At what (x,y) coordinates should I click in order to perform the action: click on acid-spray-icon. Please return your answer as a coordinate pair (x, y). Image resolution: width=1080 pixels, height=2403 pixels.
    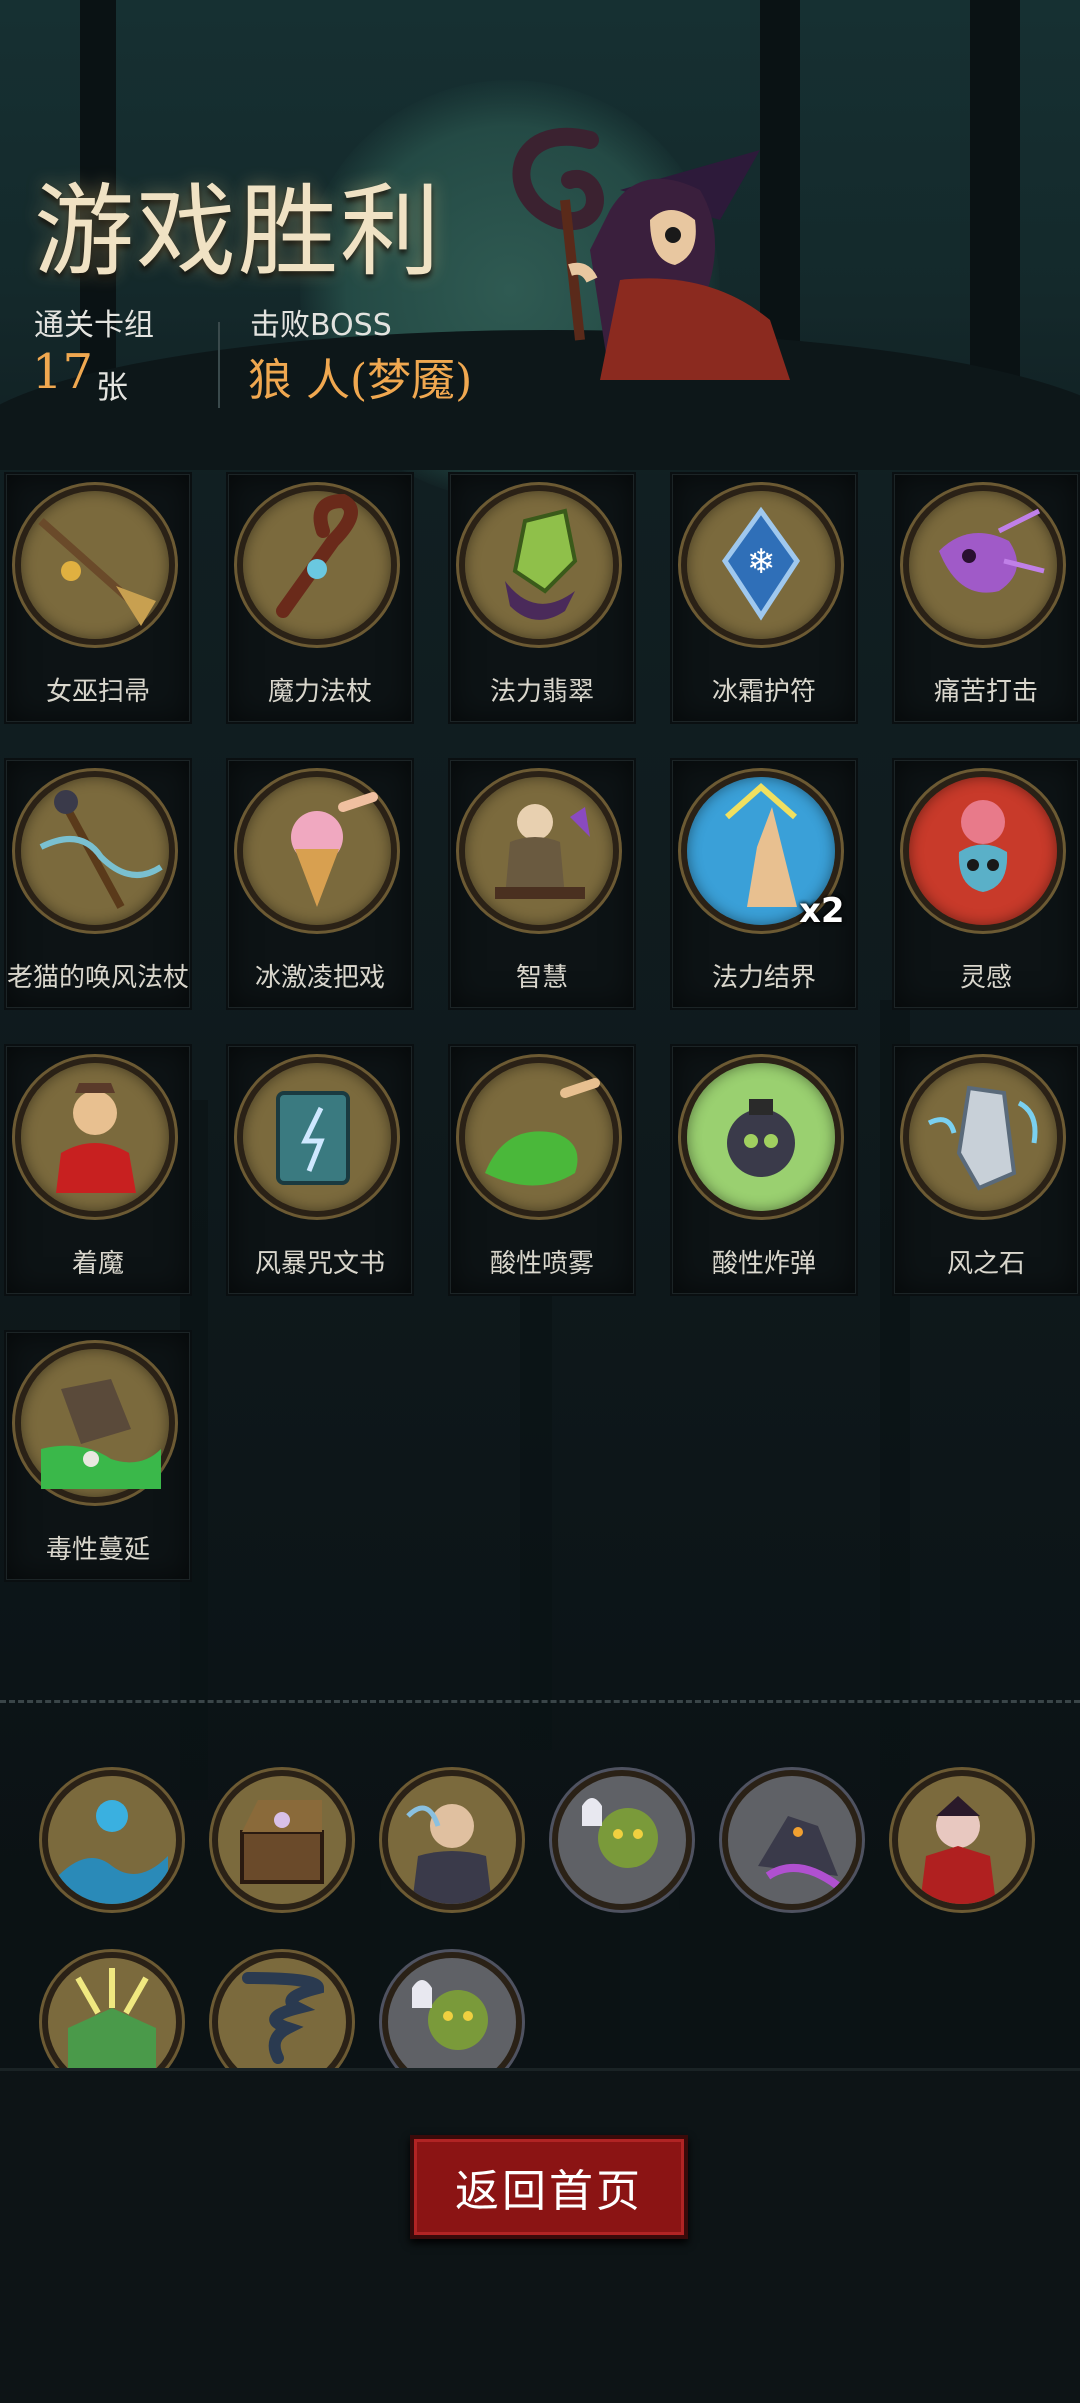
    Looking at the image, I should click on (539, 1137).